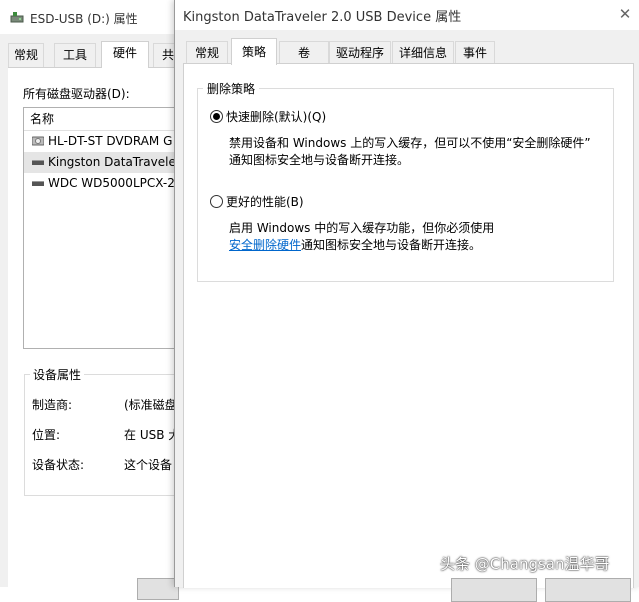  Describe the element at coordinates (52, 405) in the screenshot. I see `manufacturer-label: 制造商:` at that location.